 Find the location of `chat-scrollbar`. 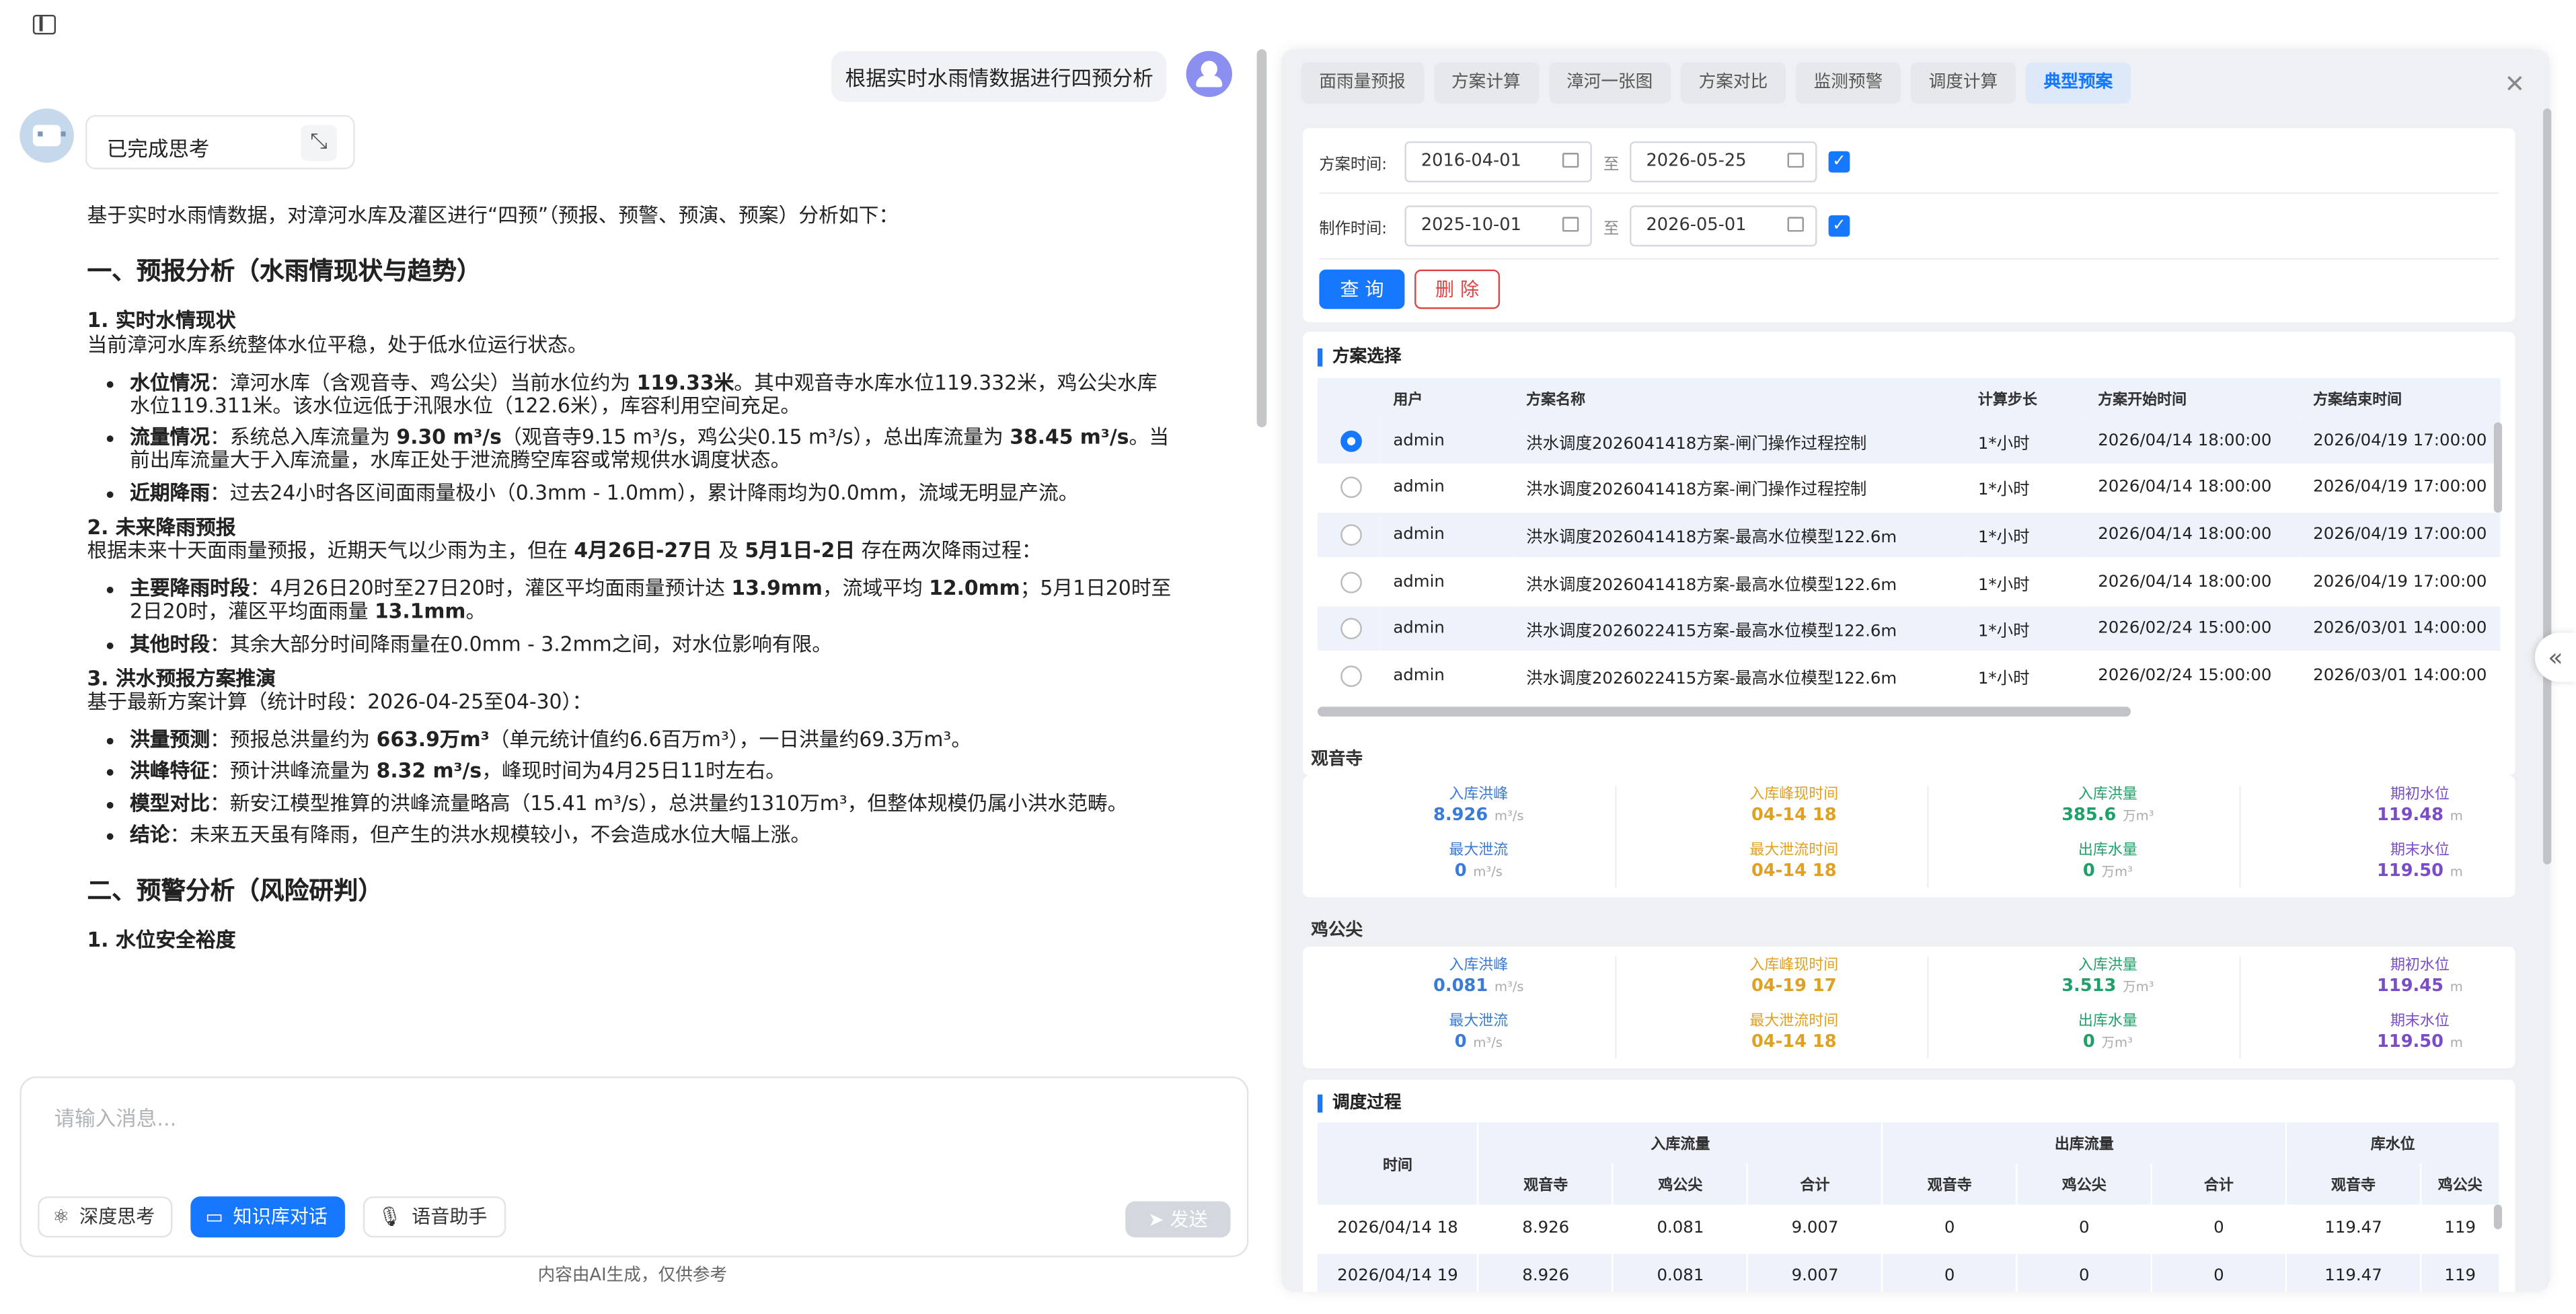

chat-scrollbar is located at coordinates (1261, 238).